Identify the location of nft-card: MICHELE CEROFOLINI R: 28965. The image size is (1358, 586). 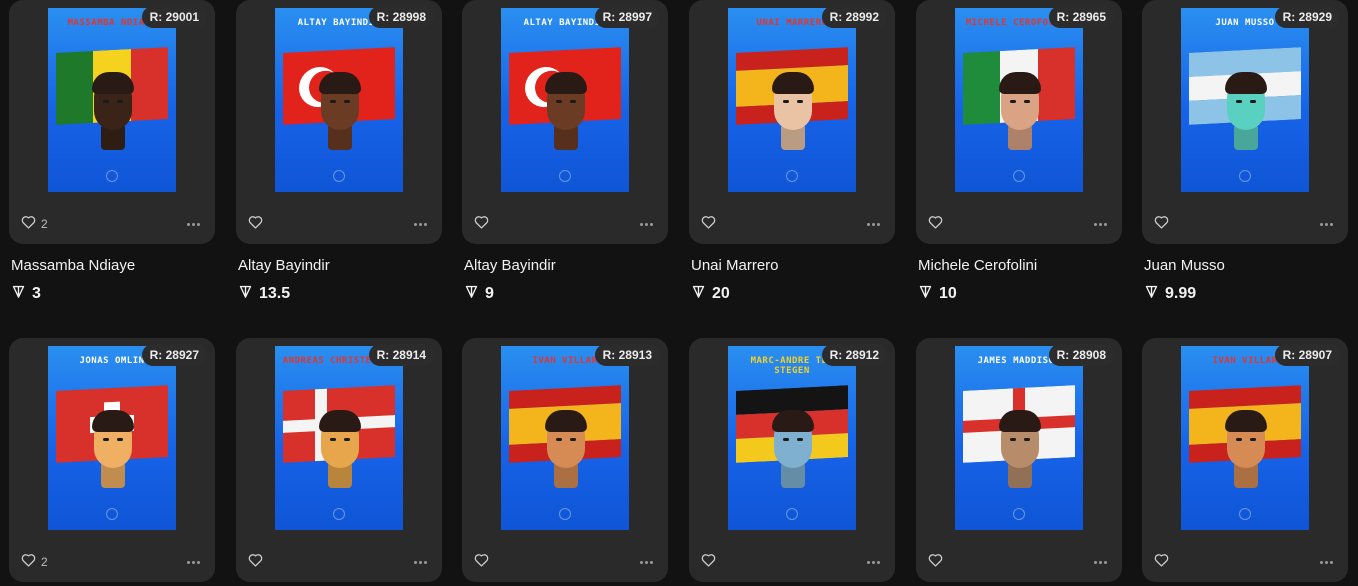
(1019, 122).